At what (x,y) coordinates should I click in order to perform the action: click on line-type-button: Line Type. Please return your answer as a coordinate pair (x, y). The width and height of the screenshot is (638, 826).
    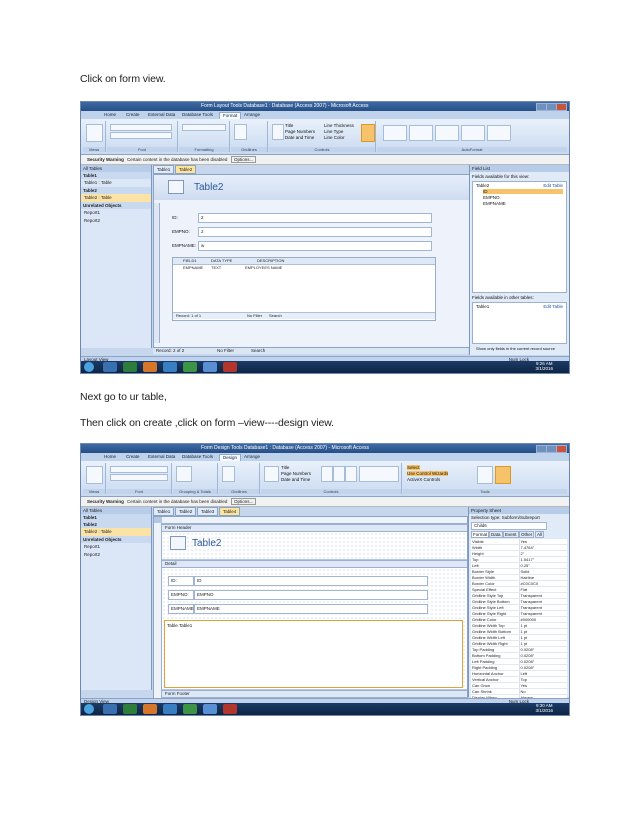
    Looking at the image, I should click on (333, 131).